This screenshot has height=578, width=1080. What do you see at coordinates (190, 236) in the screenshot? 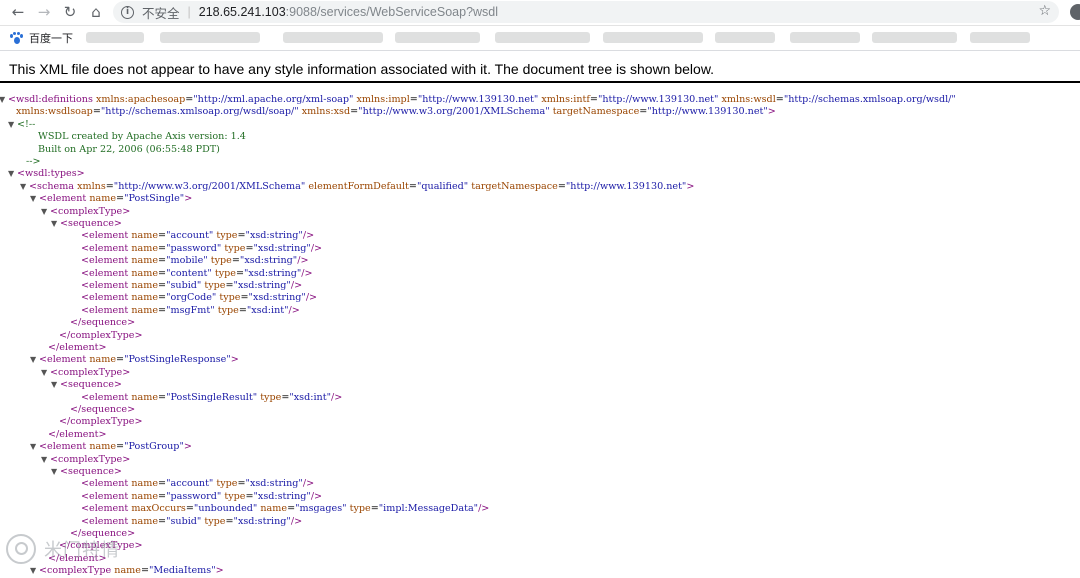
I see `xml-token-val: "account"` at bounding box center [190, 236].